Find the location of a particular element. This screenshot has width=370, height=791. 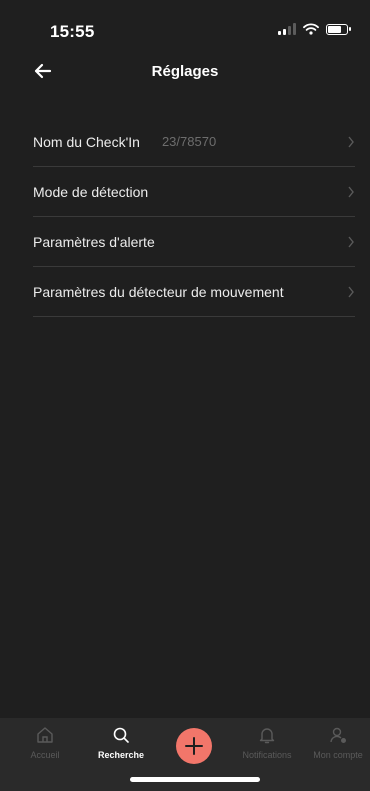

page-title: Réglages is located at coordinates (185, 71).